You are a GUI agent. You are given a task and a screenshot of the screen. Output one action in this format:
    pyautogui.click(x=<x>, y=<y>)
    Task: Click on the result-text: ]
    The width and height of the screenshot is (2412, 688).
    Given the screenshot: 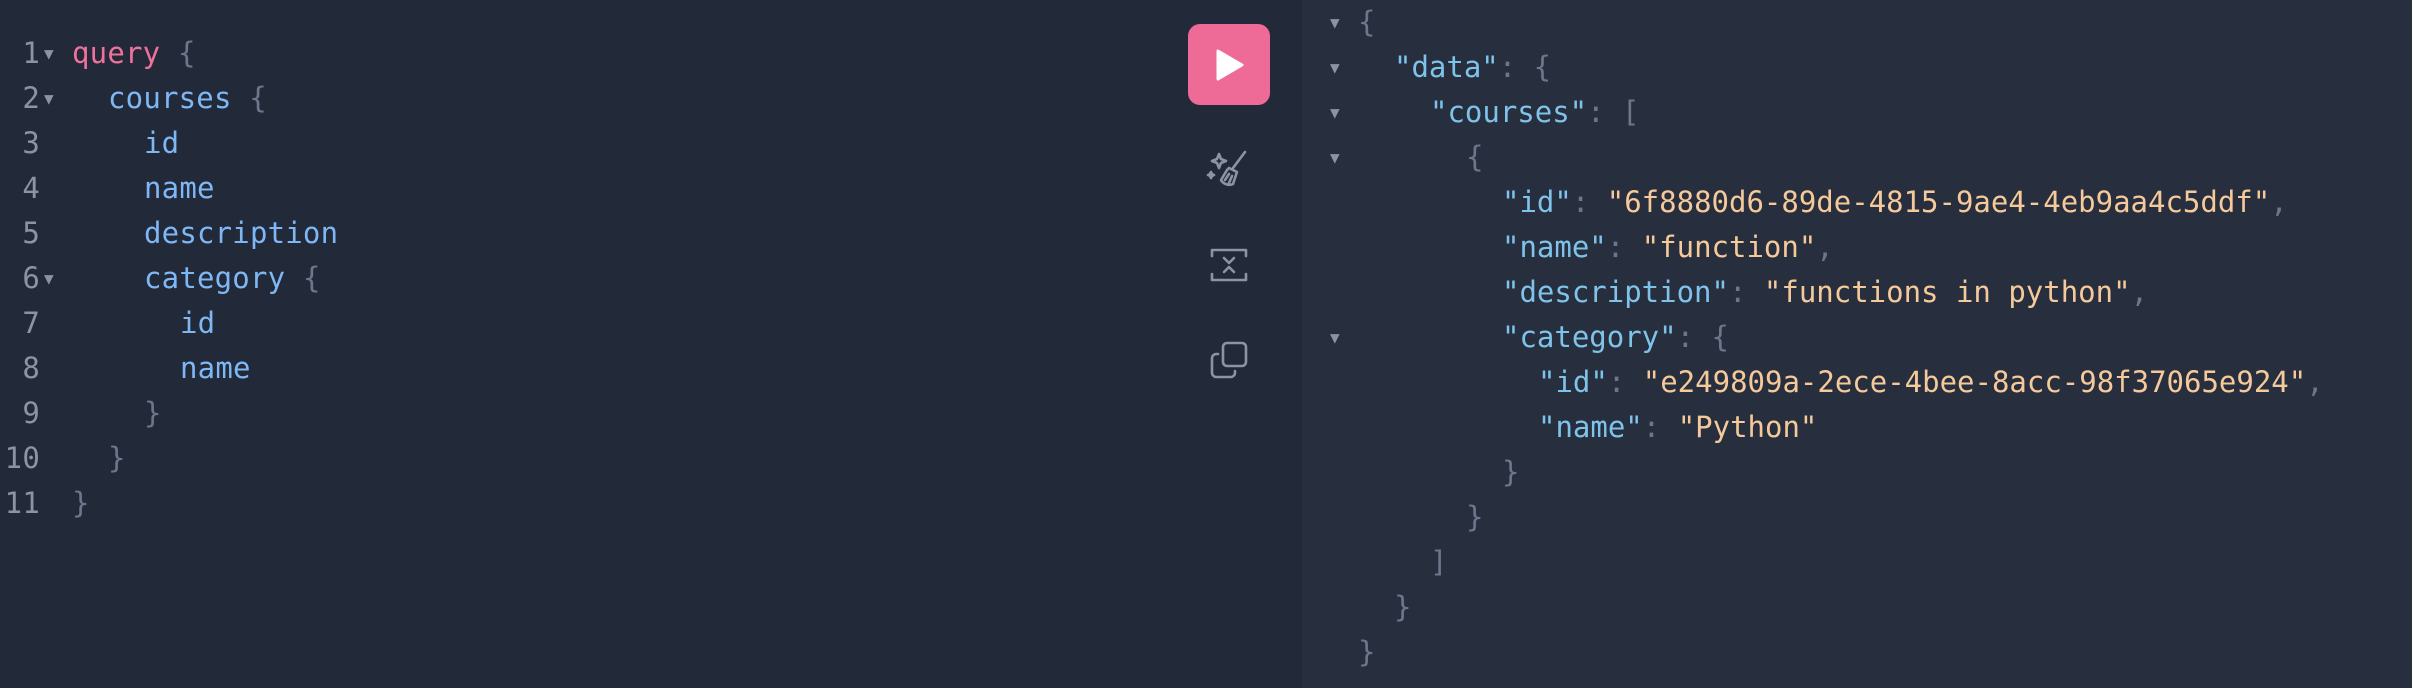 What is the action you would take?
    pyautogui.click(x=1438, y=562)
    